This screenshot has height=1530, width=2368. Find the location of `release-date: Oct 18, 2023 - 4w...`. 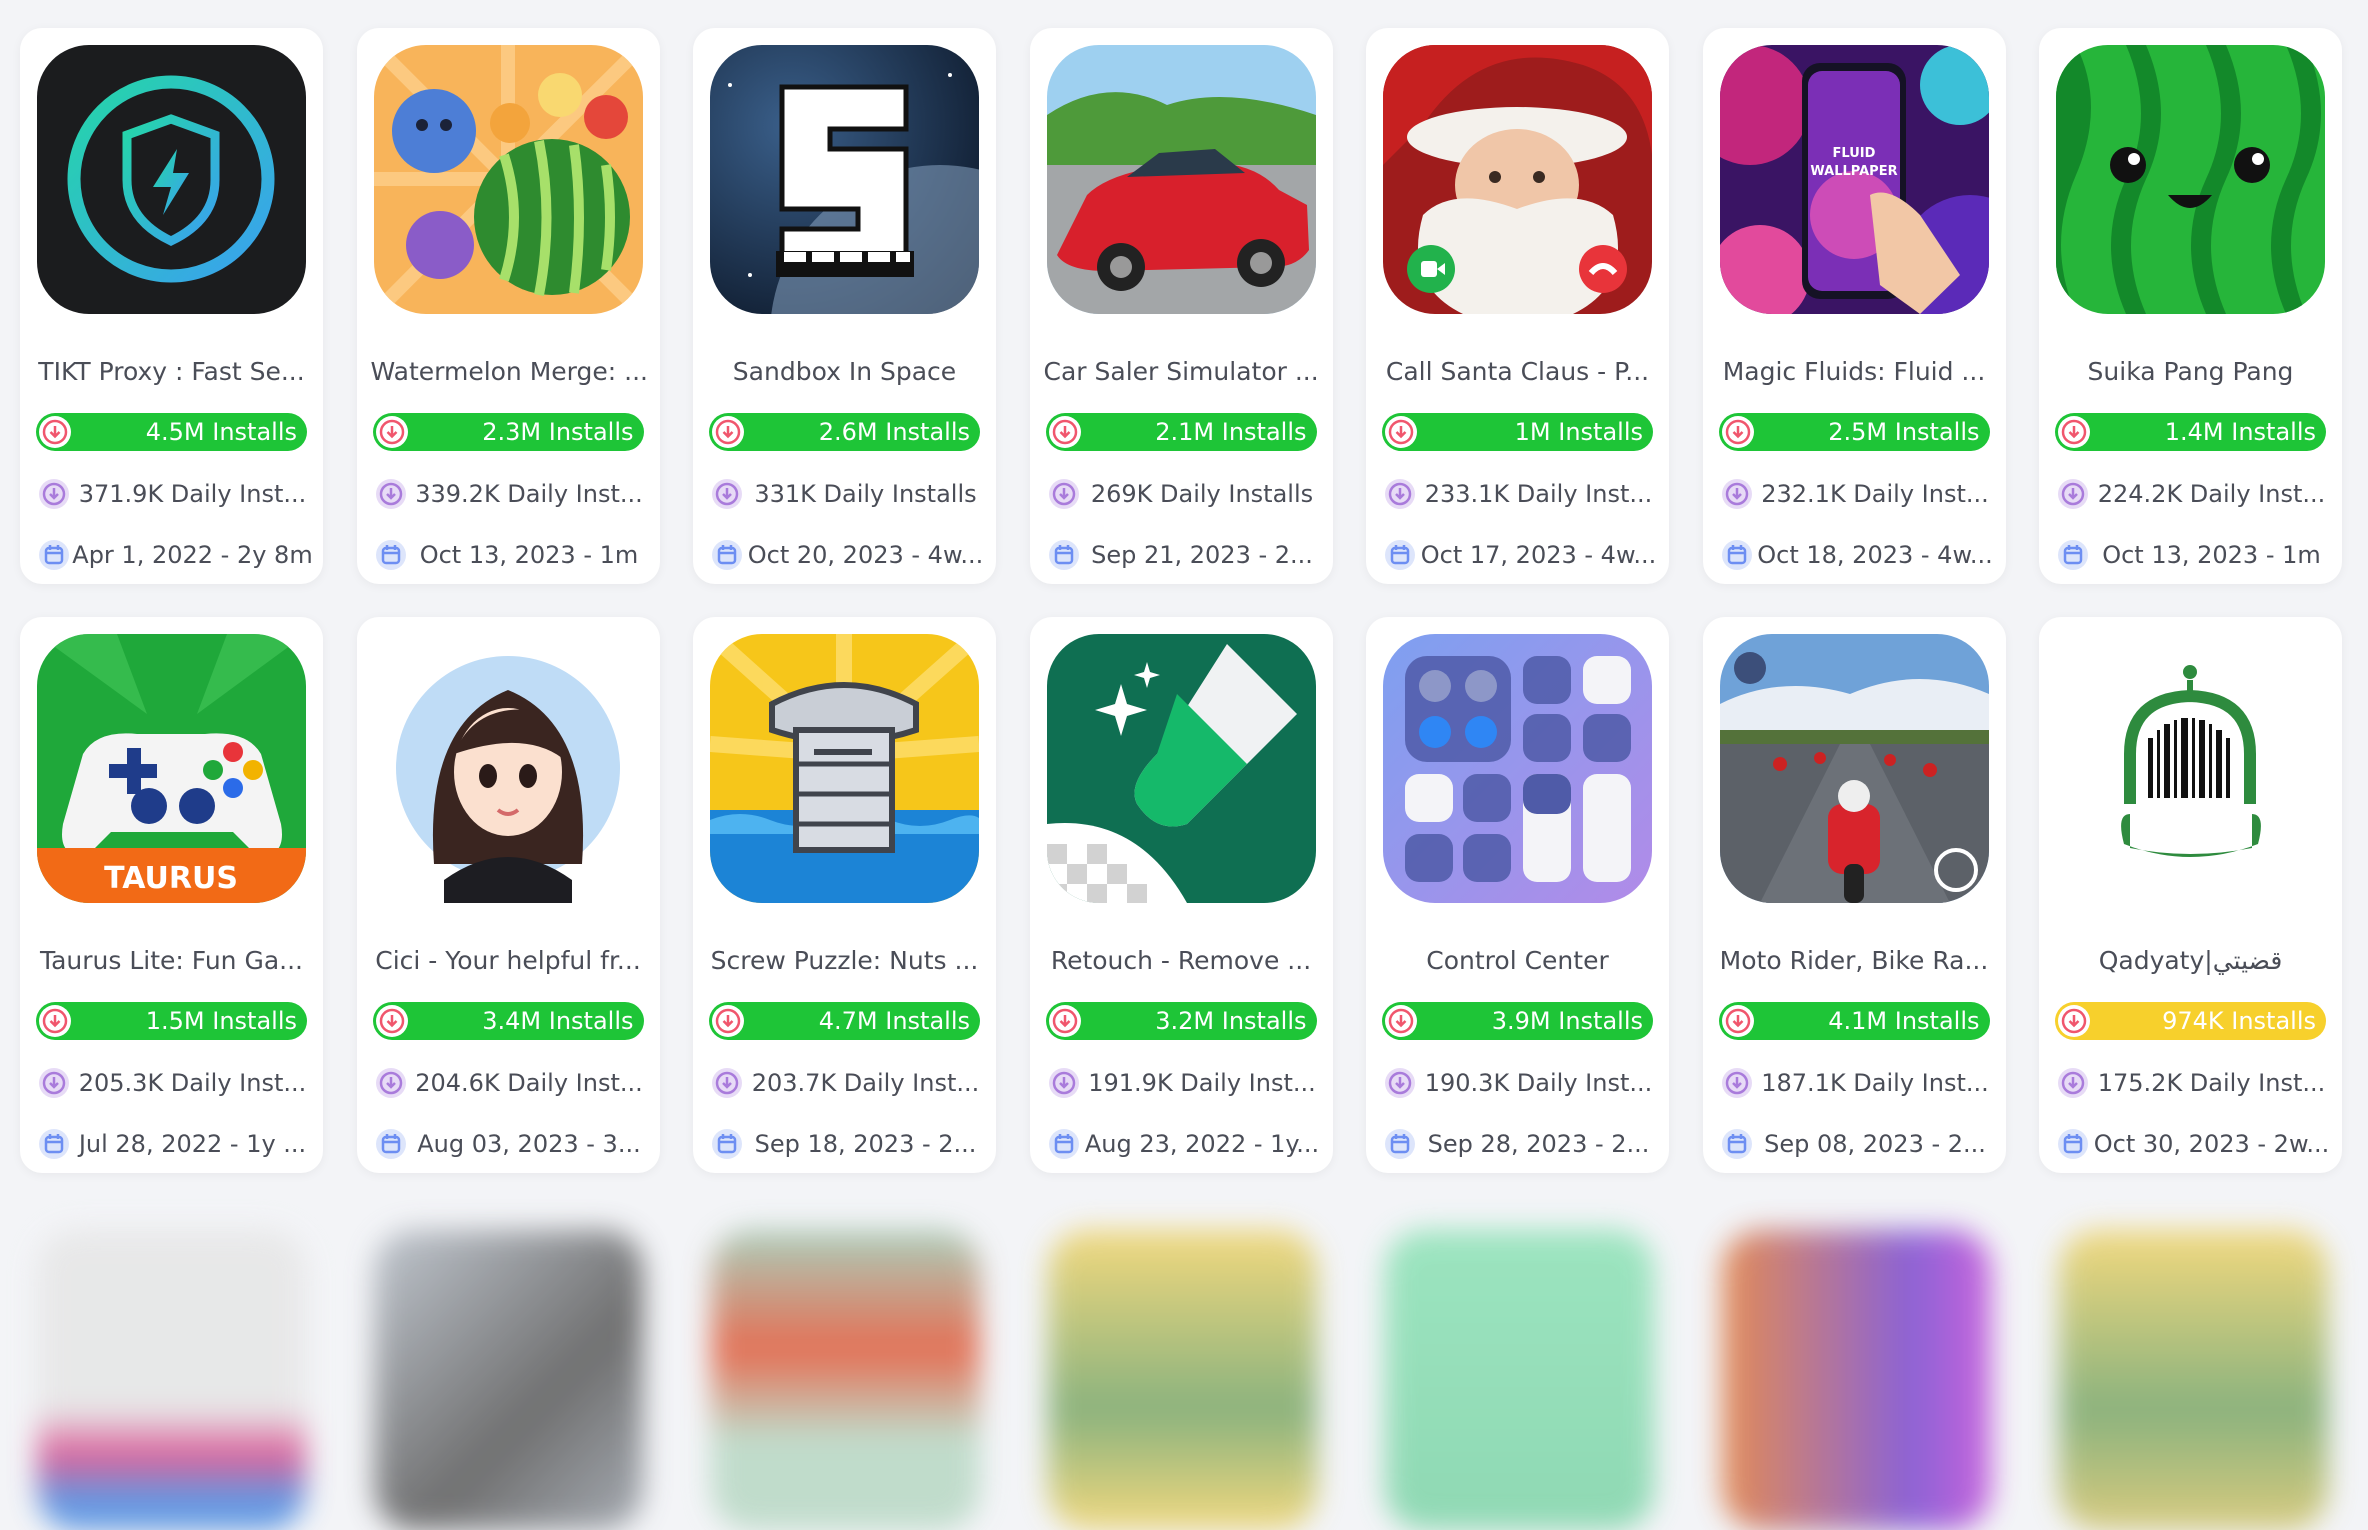

release-date: Oct 18, 2023 - 4w... is located at coordinates (1857, 555).